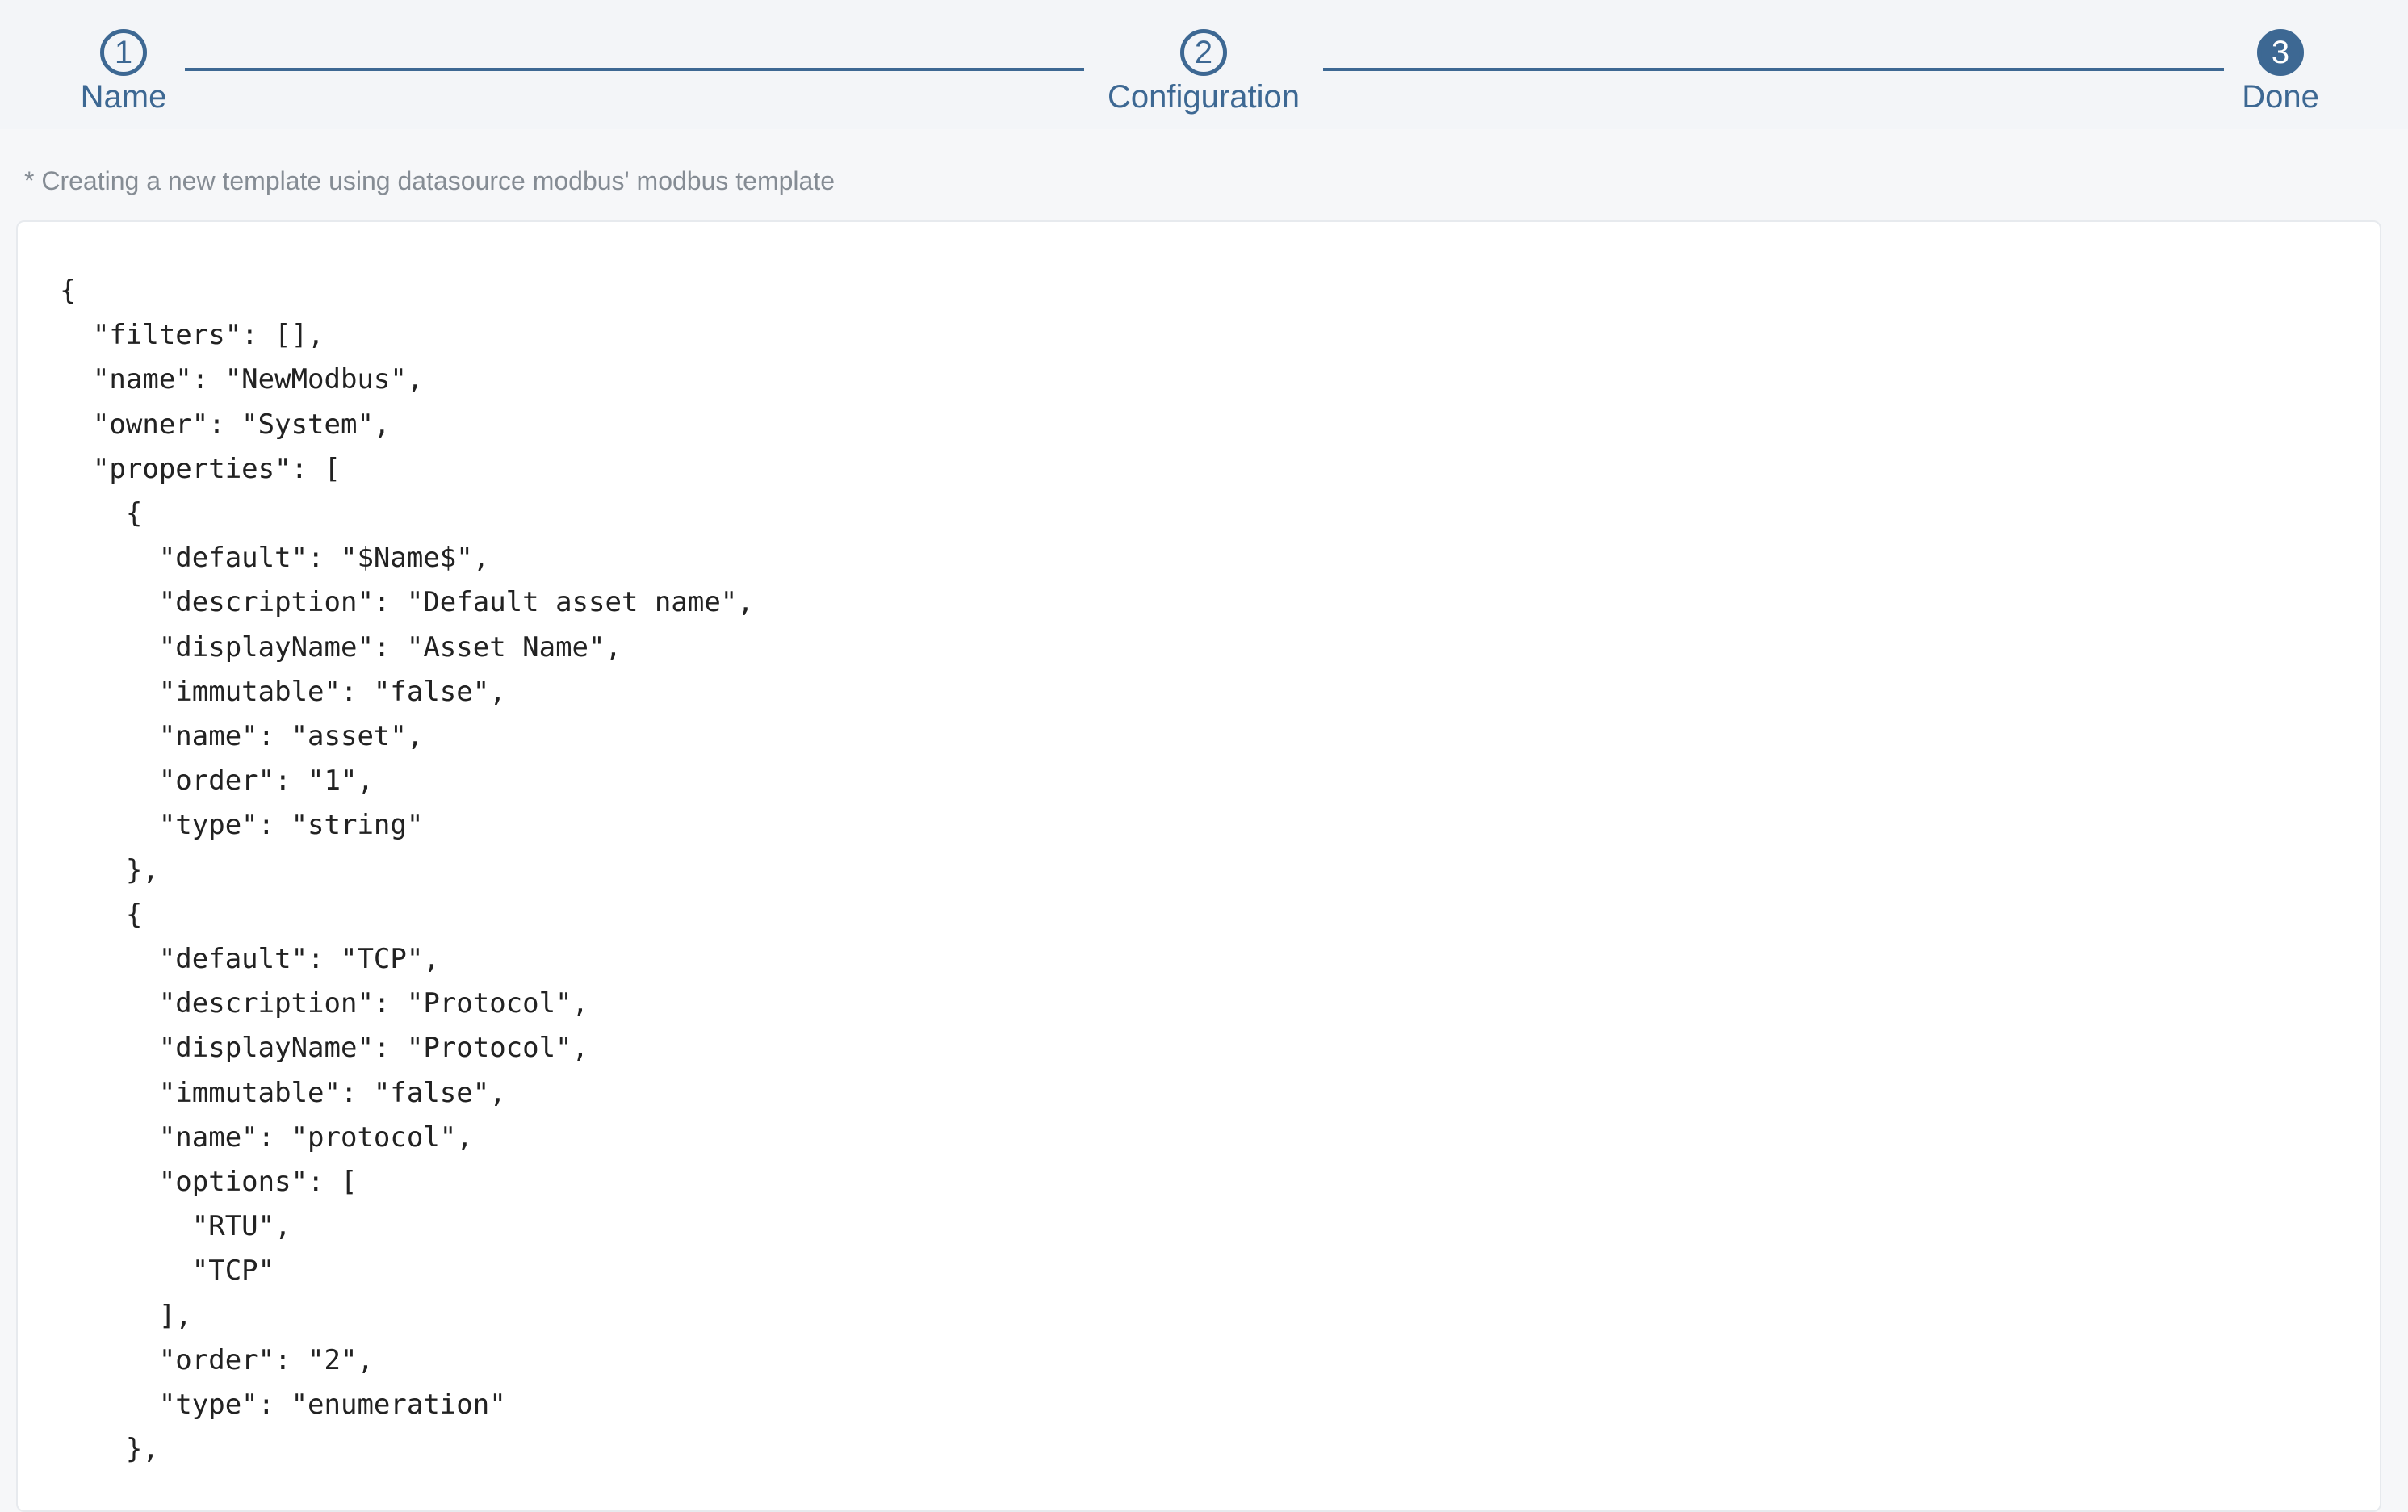  What do you see at coordinates (1204, 97) in the screenshot?
I see `step-2-label: Configuration` at bounding box center [1204, 97].